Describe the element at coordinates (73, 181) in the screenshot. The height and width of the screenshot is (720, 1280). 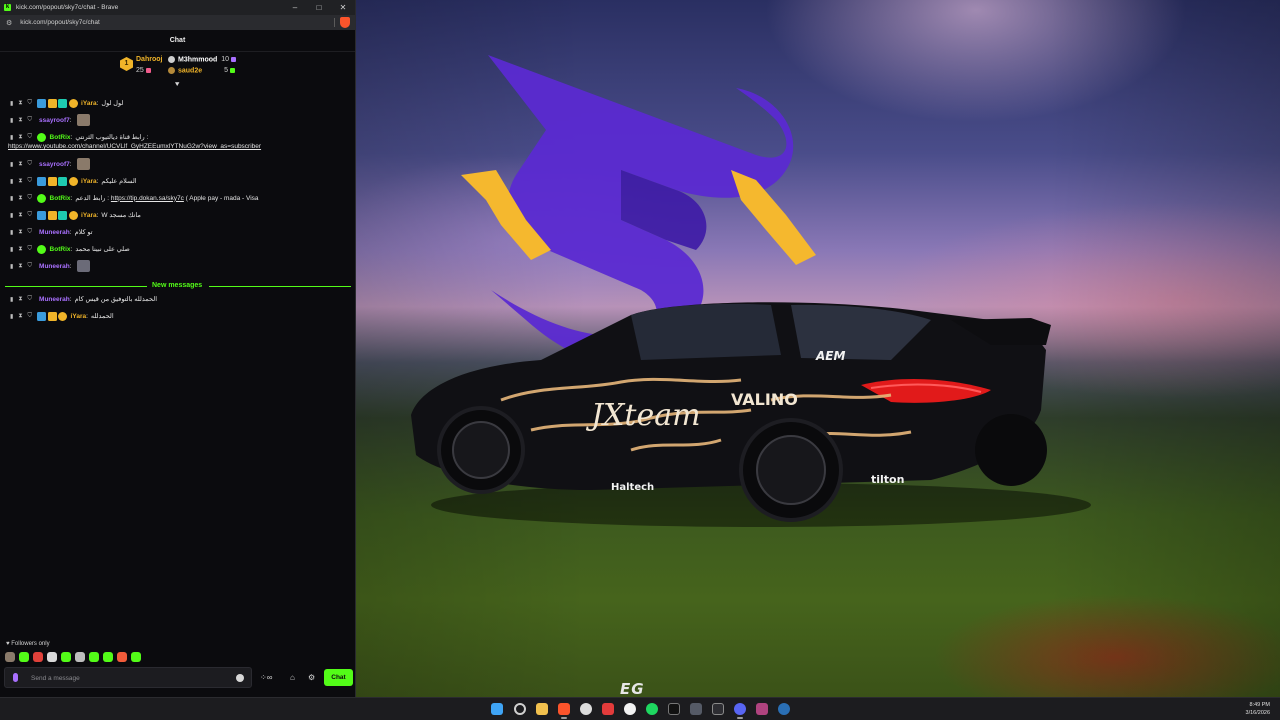
I see `chat-message: ▮ ⧗ ⛉ iYara: السلام عليكم` at that location.